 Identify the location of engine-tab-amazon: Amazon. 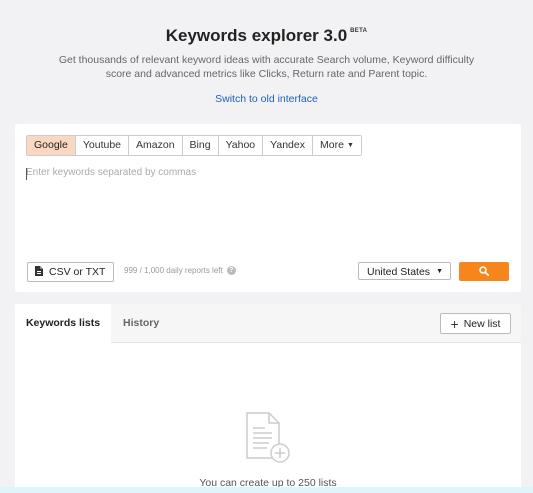
(156, 145).